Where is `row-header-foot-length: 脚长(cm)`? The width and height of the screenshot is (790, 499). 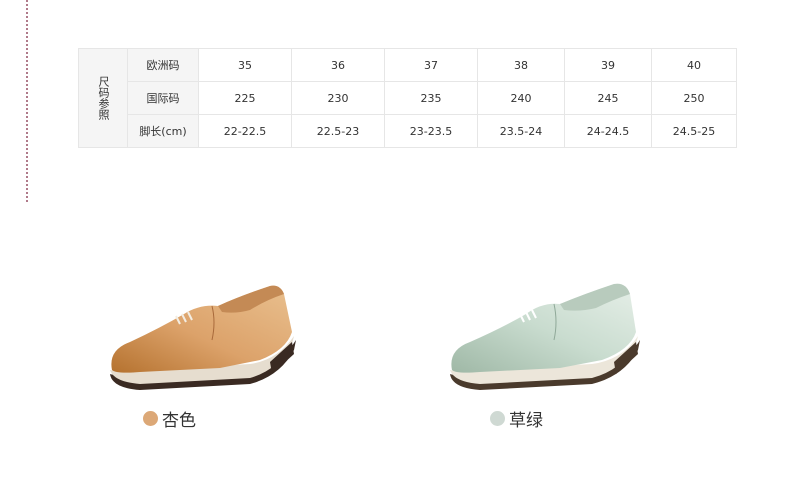
row-header-foot-length: 脚长(cm) is located at coordinates (163, 131).